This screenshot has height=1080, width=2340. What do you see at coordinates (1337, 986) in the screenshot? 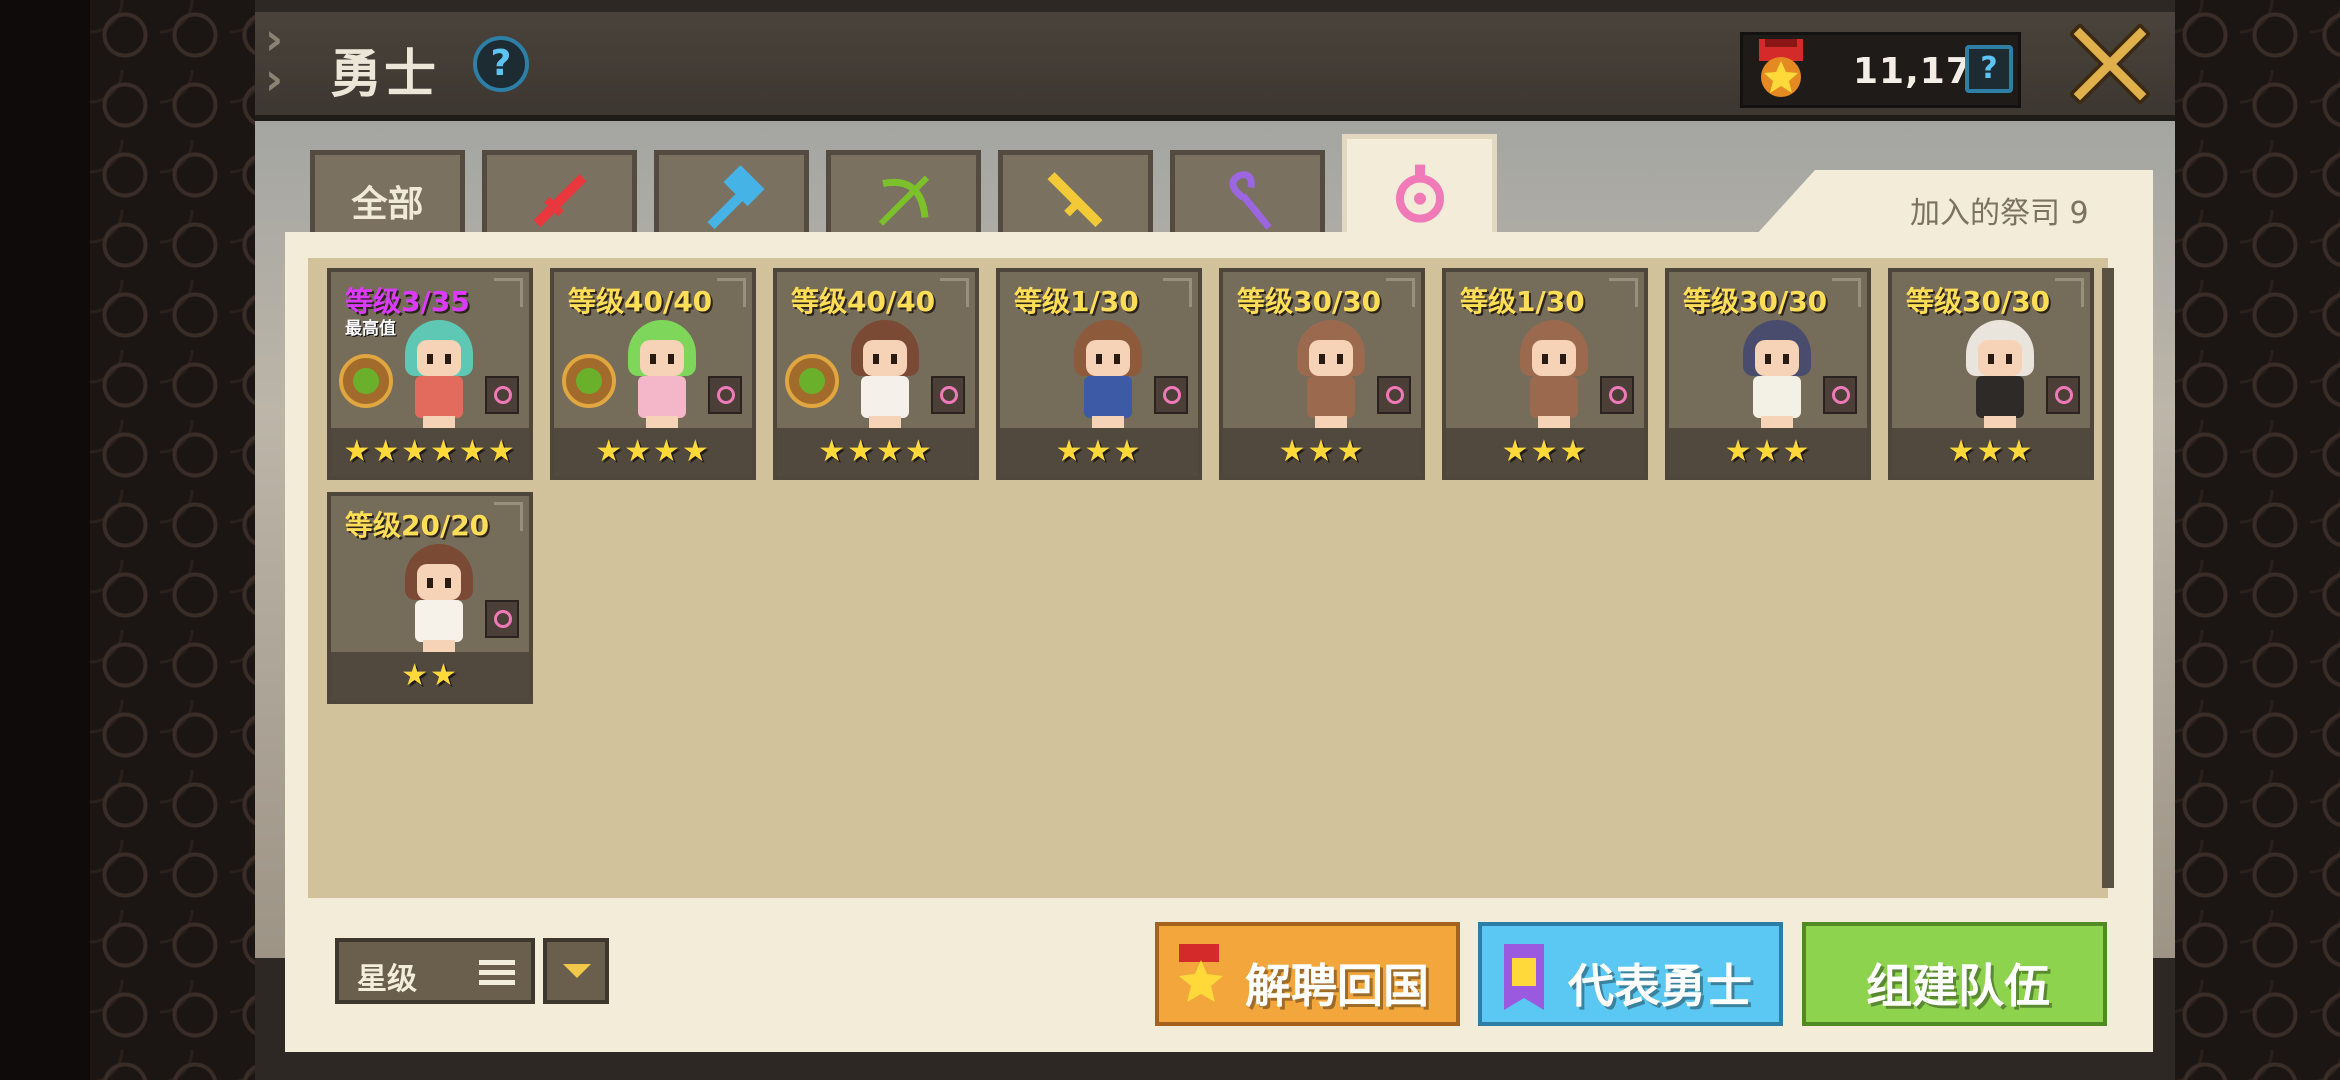
I see `dismiss-button-label: 解聘回国` at bounding box center [1337, 986].